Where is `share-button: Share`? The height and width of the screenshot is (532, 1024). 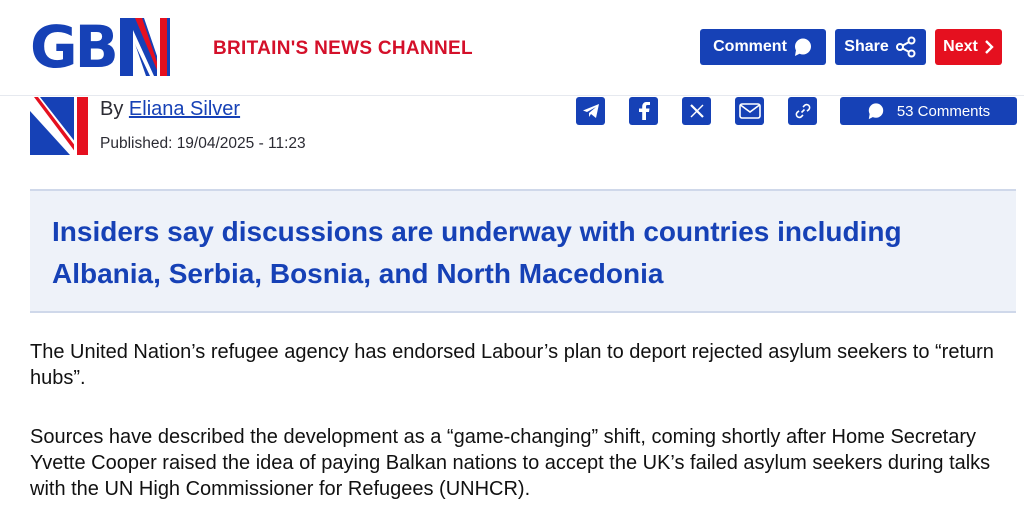
share-button: Share is located at coordinates (880, 47).